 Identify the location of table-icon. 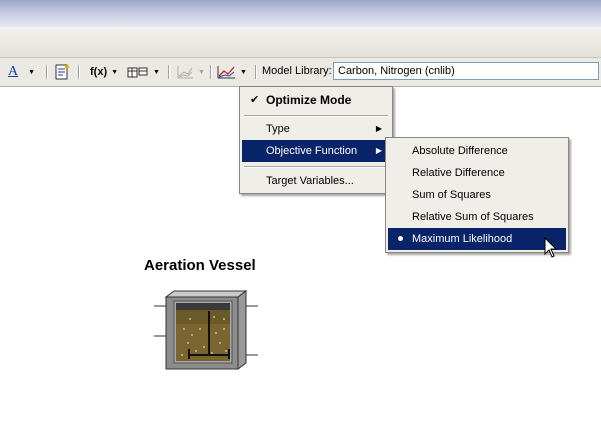
(137, 72).